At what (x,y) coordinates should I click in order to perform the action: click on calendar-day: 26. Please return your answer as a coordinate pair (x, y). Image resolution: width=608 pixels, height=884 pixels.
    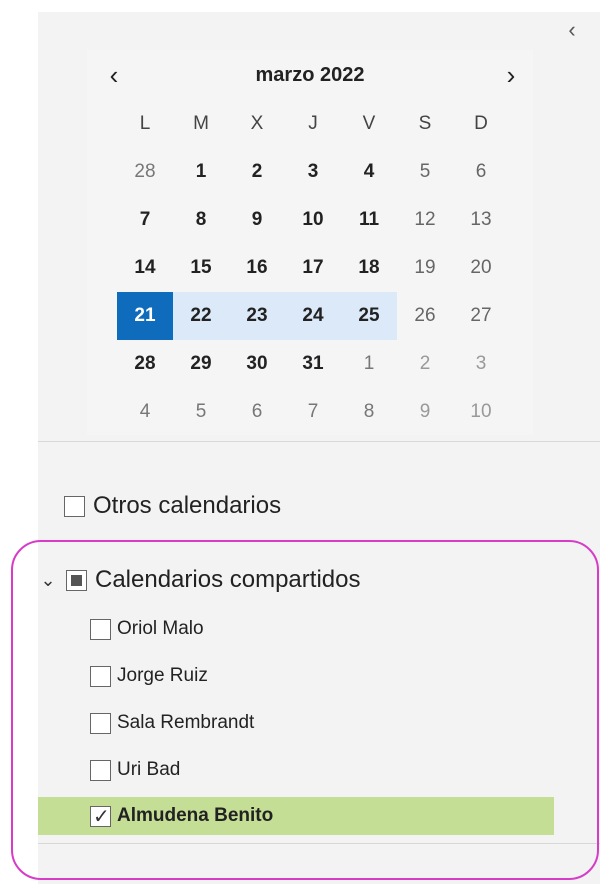
    Looking at the image, I should click on (425, 316).